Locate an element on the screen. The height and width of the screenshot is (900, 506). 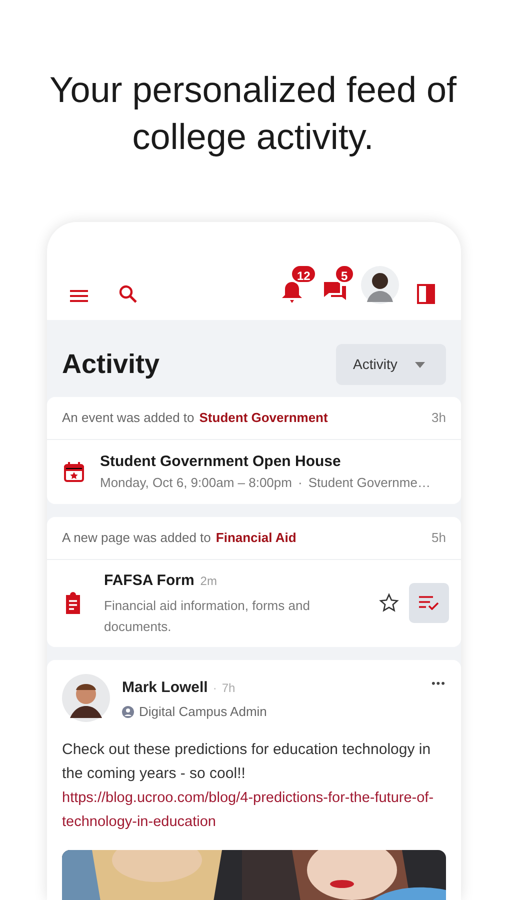
panel-icon is located at coordinates (426, 294).